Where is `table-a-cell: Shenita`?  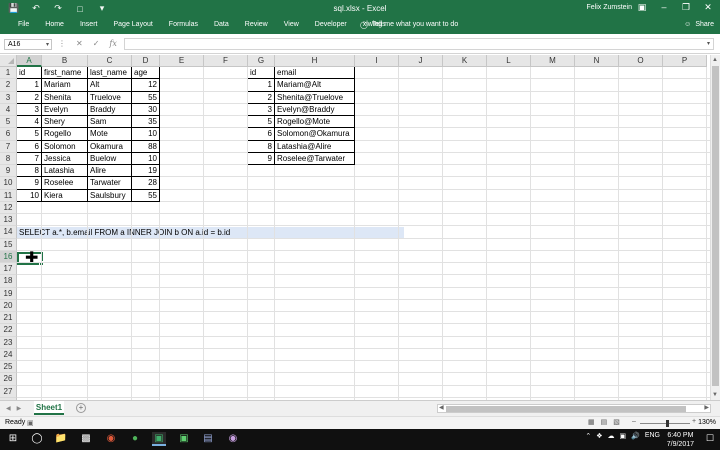 table-a-cell: Shenita is located at coordinates (65, 97).